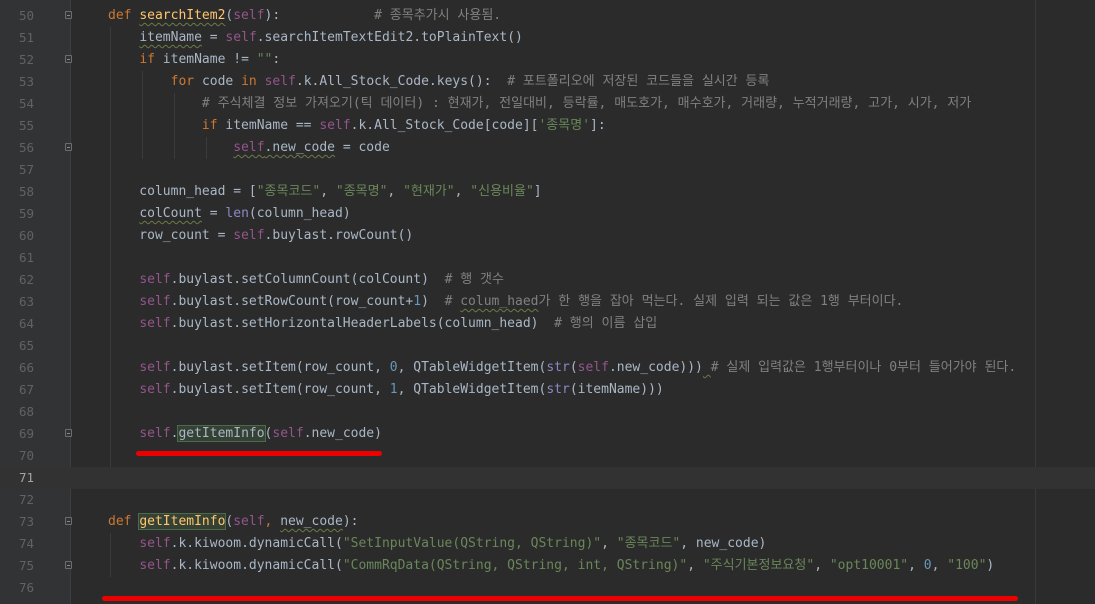 Image resolution: width=1095 pixels, height=604 pixels. Describe the element at coordinates (547, 456) in the screenshot. I see `code-line: 70` at that location.